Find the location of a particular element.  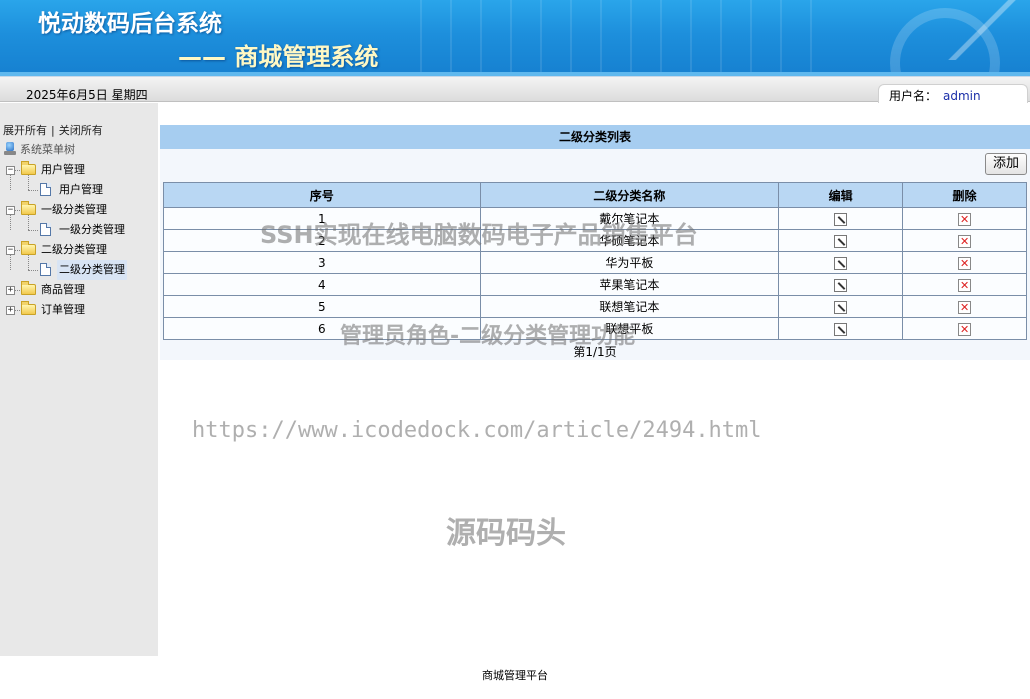

tree-group-orders: + 订单管理 is located at coordinates (44, 310).